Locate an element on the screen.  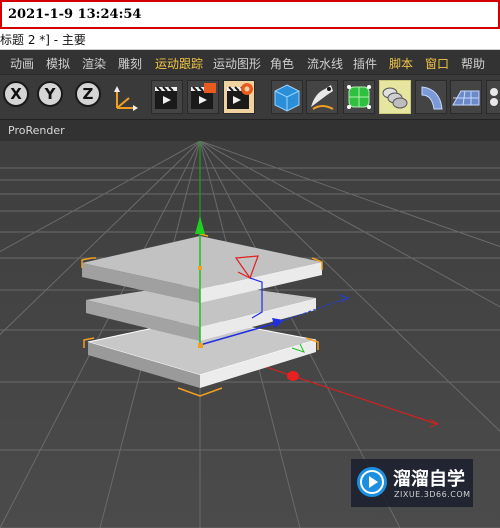
floor-plane-button is located at coordinates (466, 97).